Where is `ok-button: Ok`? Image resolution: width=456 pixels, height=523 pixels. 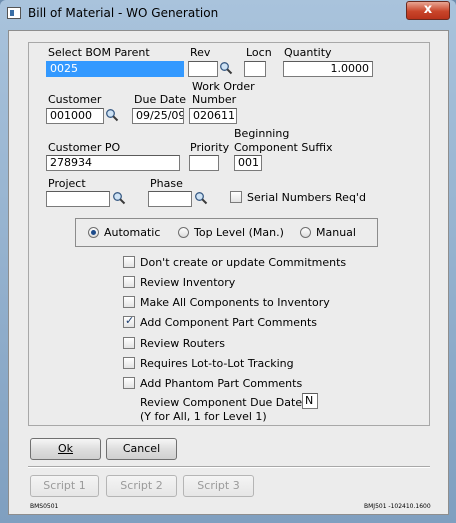
ok-button: Ok is located at coordinates (65, 449).